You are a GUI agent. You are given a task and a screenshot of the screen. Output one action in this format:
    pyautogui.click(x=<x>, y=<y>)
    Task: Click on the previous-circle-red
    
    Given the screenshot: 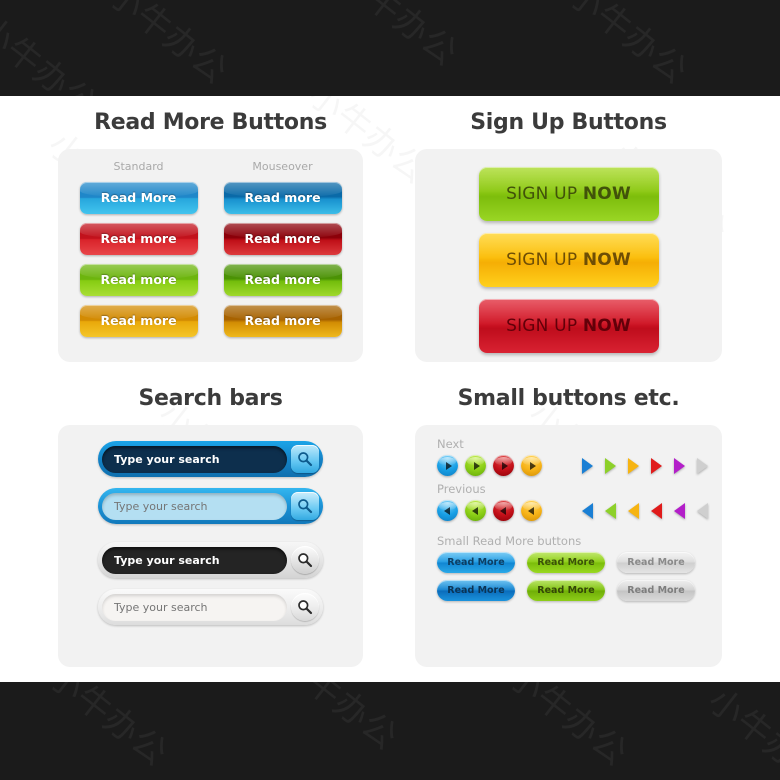 What is the action you would take?
    pyautogui.click(x=503, y=510)
    